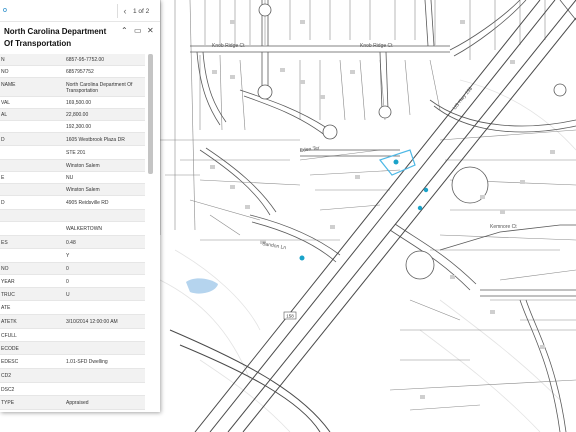  What do you see at coordinates (5, 10) in the screenshot?
I see `zoom-to-link: o` at bounding box center [5, 10].